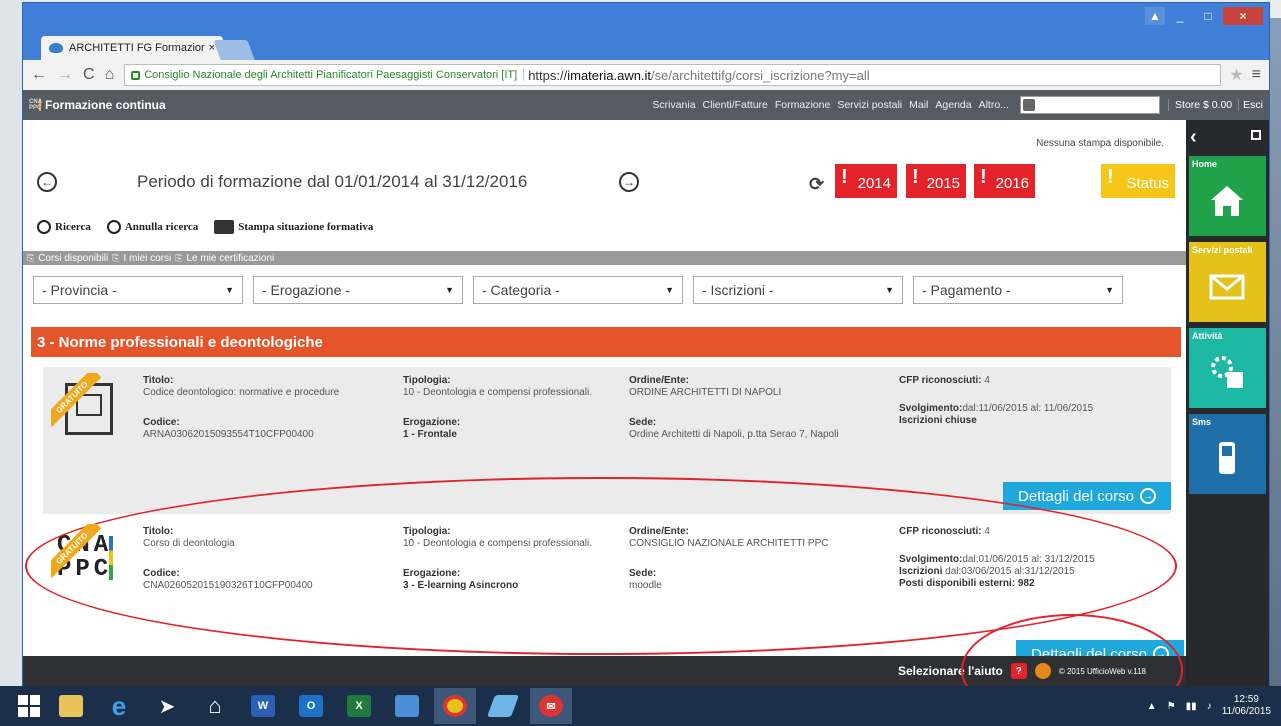 Image resolution: width=1281 pixels, height=726 pixels. I want to click on help-text: Selezionare l'aiuto, so click(950, 671).